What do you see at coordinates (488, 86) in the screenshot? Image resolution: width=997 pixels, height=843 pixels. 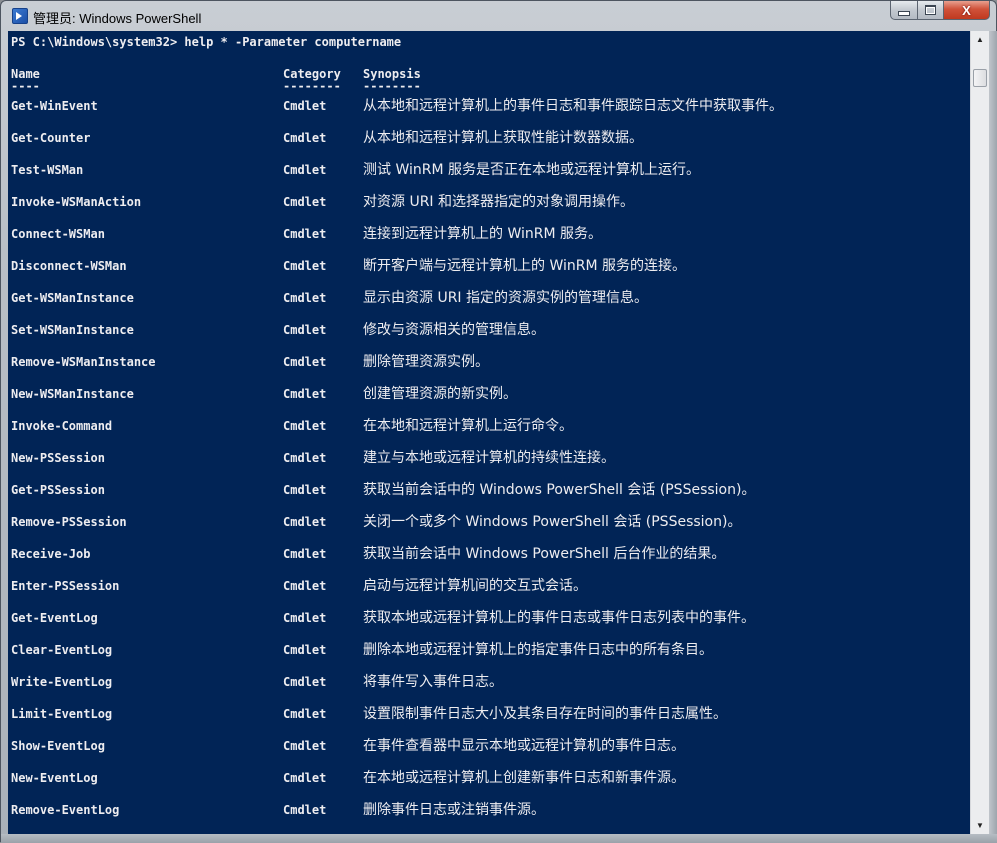 I see `header-underline: ---- -------- --------` at bounding box center [488, 86].